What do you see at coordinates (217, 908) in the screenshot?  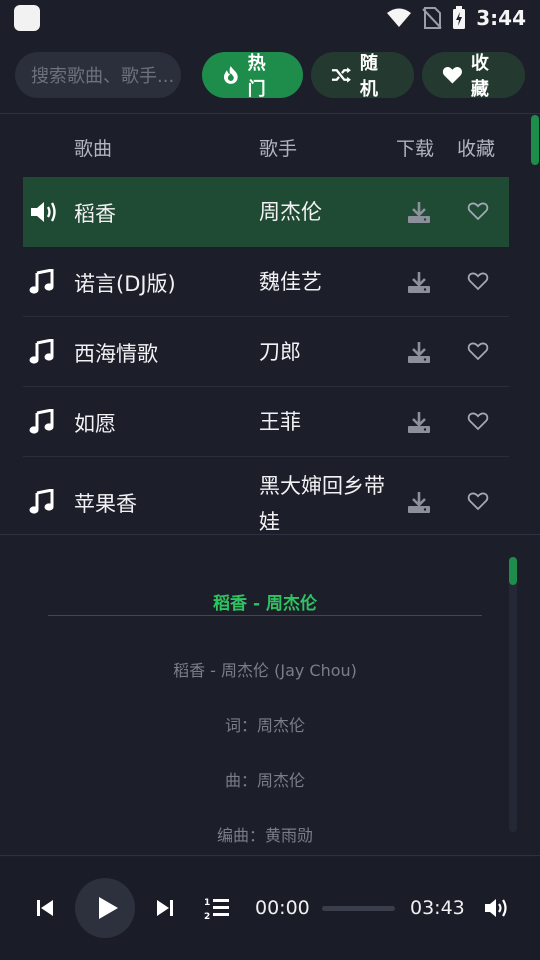 I see `playlist-icon: 12` at bounding box center [217, 908].